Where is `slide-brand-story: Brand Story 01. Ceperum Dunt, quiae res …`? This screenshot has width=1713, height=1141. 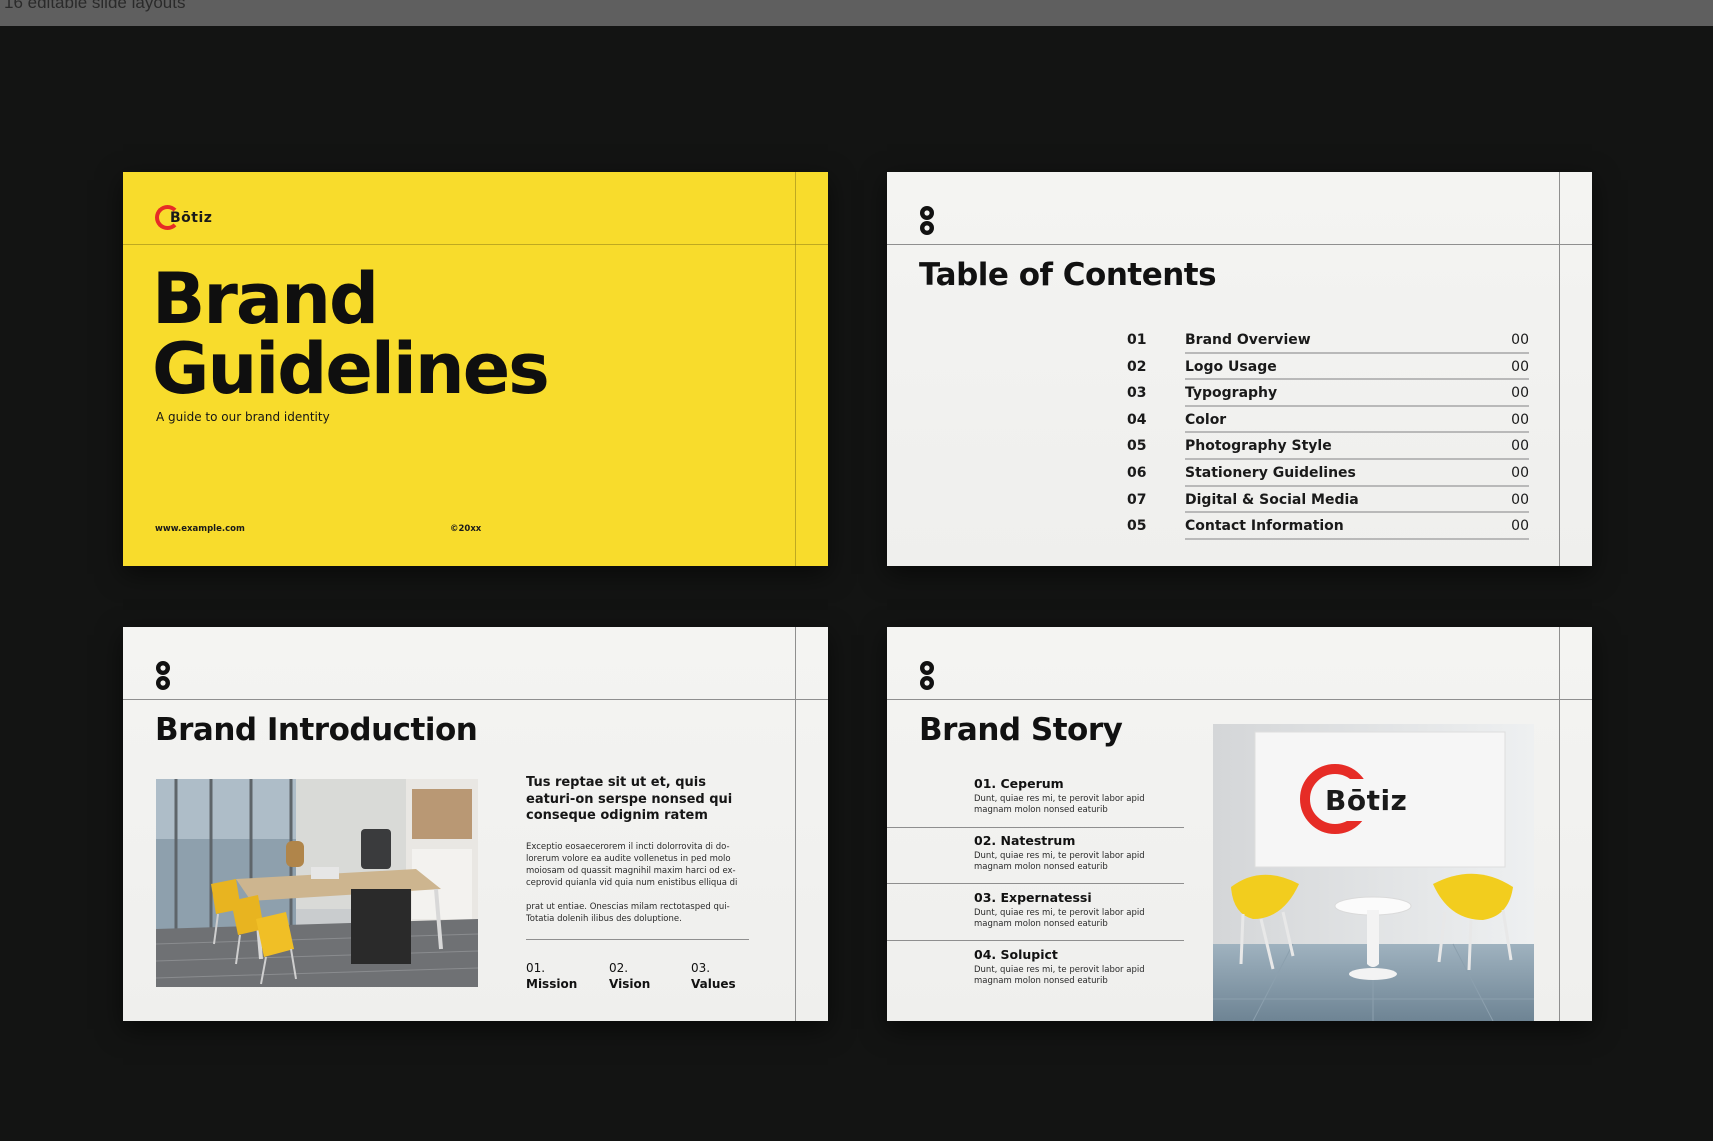 slide-brand-story: Brand Story 01. Ceperum Dunt, quiae res … is located at coordinates (1239, 824).